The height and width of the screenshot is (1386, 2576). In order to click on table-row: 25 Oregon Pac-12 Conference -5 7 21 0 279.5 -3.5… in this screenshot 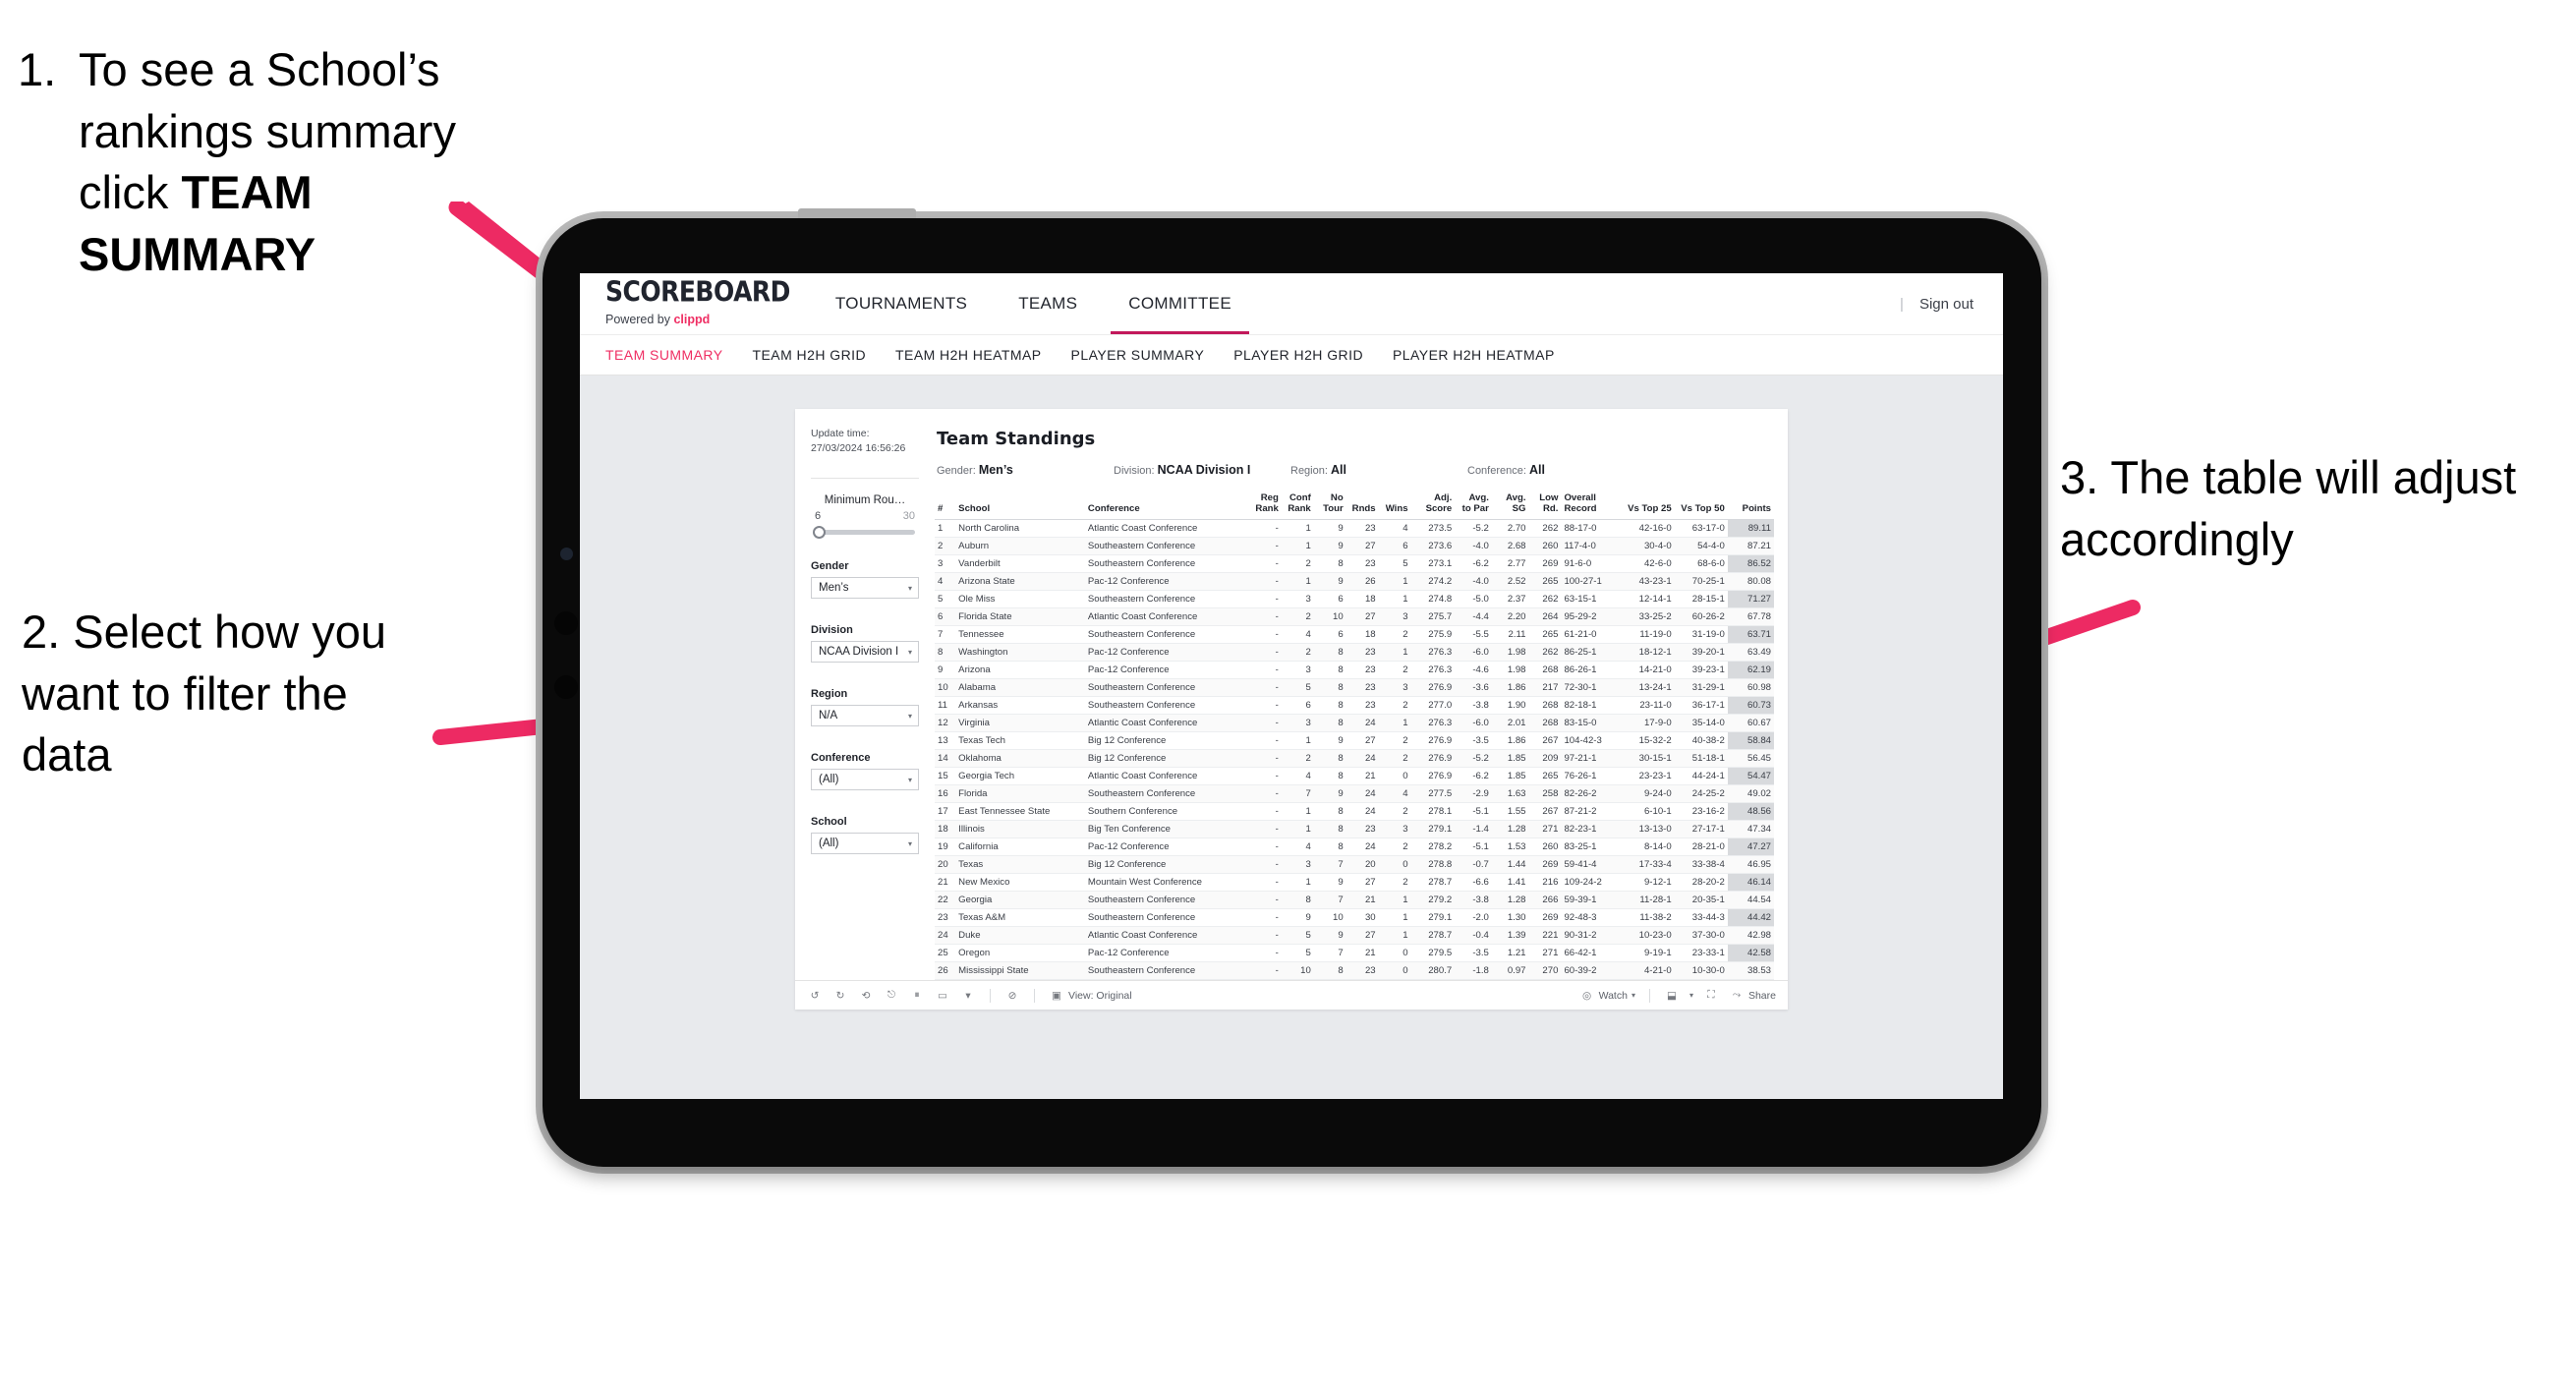, I will do `click(1354, 953)`.